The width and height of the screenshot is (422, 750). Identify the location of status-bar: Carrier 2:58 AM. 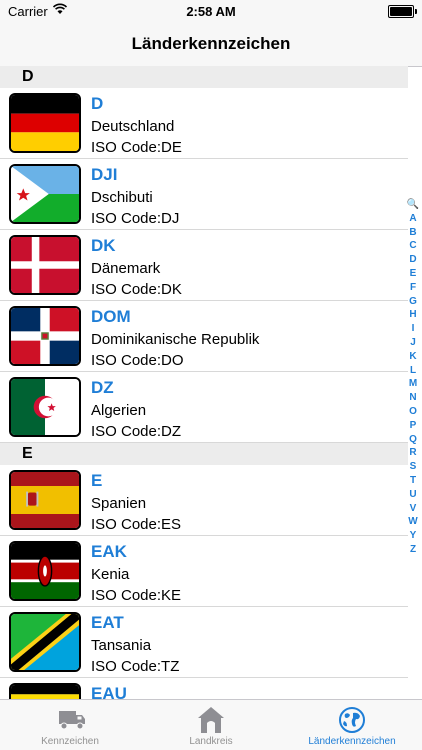
(211, 11).